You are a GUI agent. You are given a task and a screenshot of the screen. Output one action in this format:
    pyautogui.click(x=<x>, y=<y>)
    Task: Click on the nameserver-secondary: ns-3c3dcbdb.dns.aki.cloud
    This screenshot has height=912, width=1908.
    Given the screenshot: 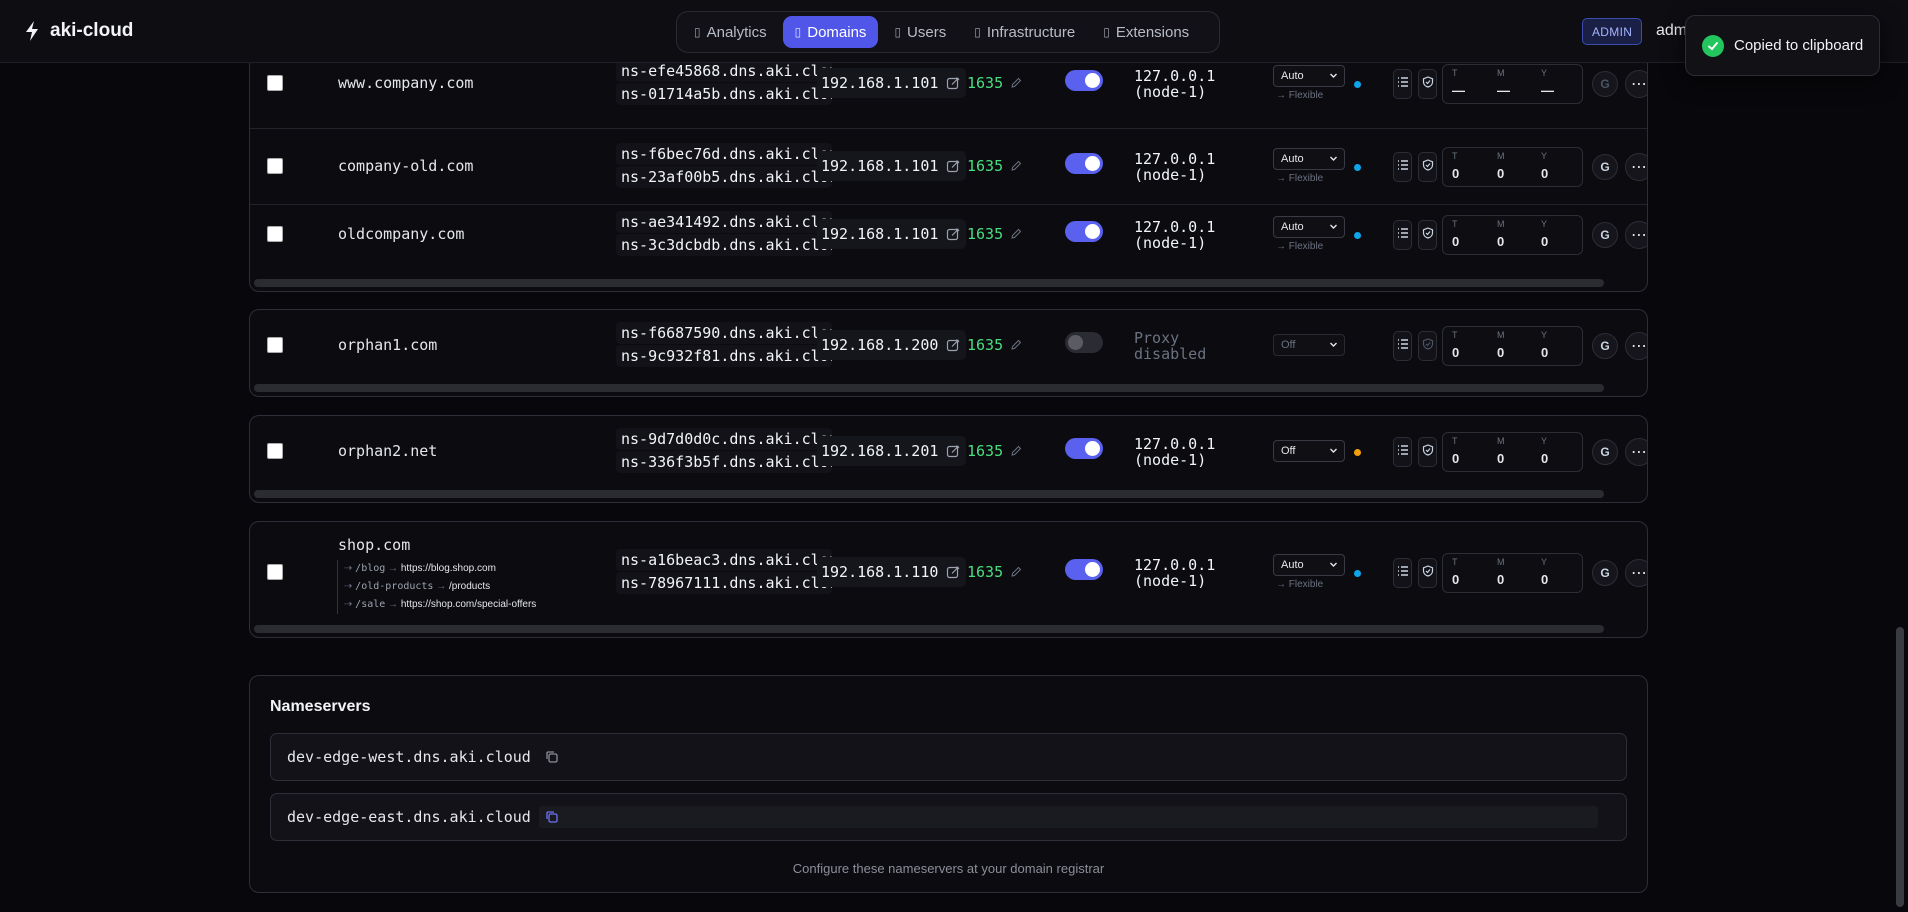 What is the action you would take?
    pyautogui.click(x=724, y=245)
    